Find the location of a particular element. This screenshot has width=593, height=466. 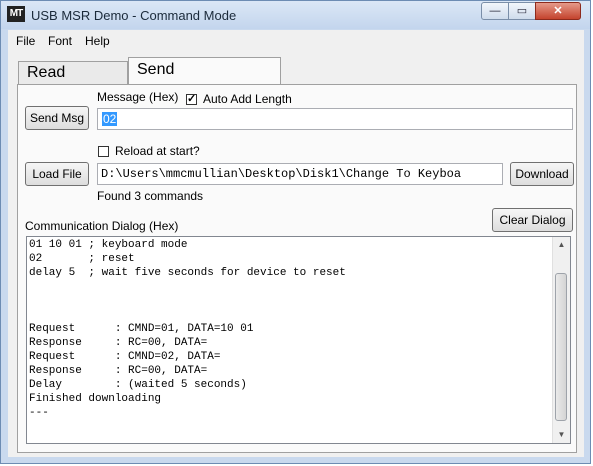

minimize-button: — is located at coordinates (495, 11).